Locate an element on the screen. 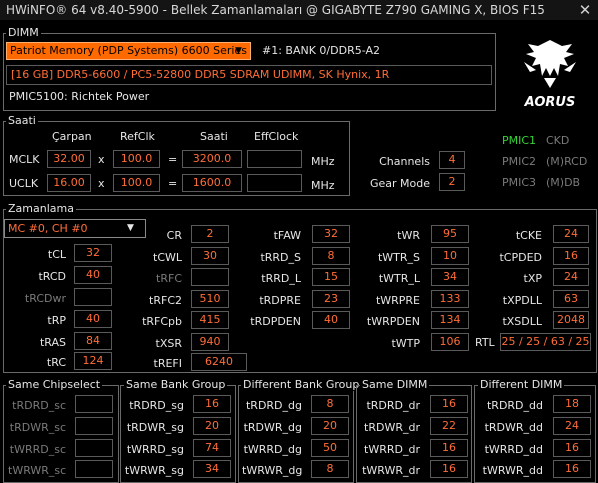  trdwr-dg-value: 20 is located at coordinates (330, 426).